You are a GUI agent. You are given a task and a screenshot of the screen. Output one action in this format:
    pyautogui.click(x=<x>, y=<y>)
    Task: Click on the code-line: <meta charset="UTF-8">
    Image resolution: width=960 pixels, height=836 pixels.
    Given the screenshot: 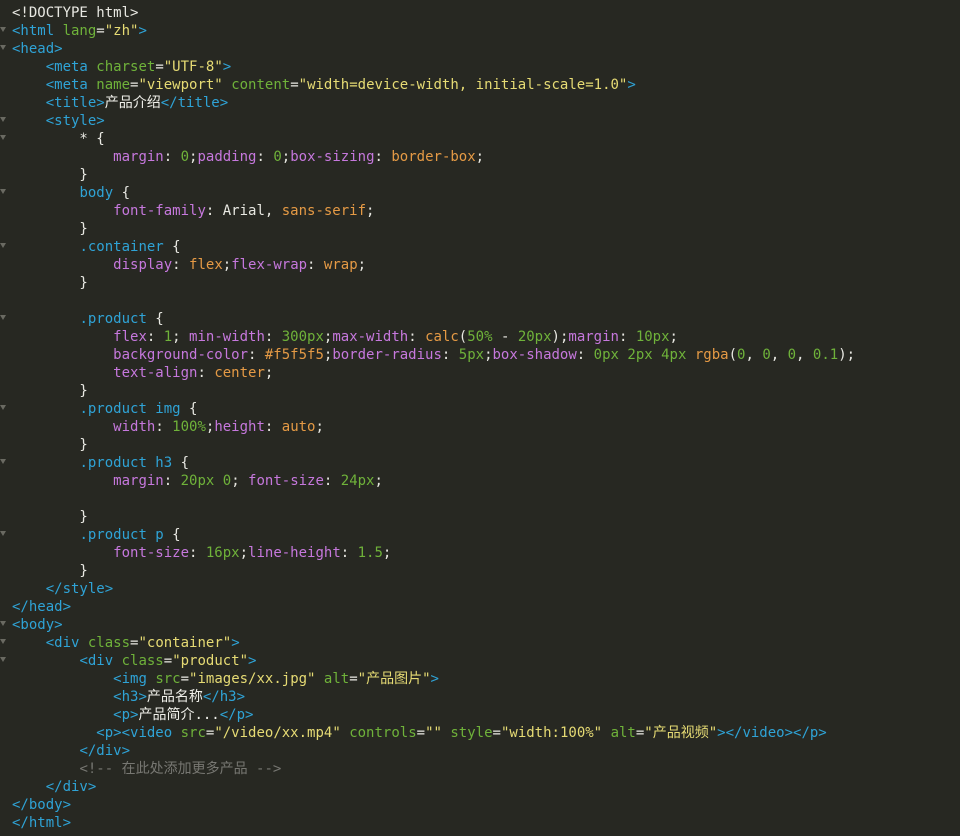 What is the action you would take?
    pyautogui.click(x=480, y=67)
    